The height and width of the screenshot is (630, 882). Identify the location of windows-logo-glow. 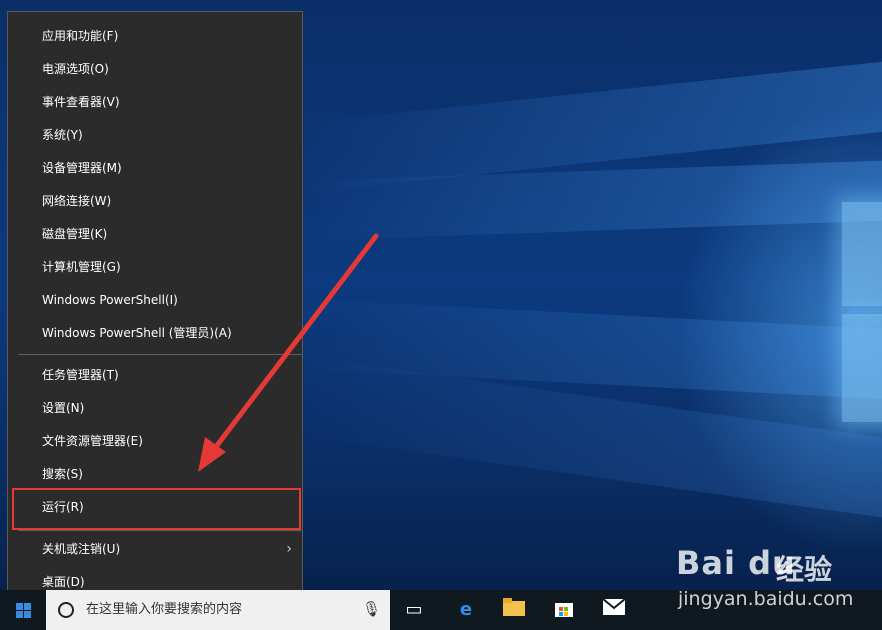
(862, 312).